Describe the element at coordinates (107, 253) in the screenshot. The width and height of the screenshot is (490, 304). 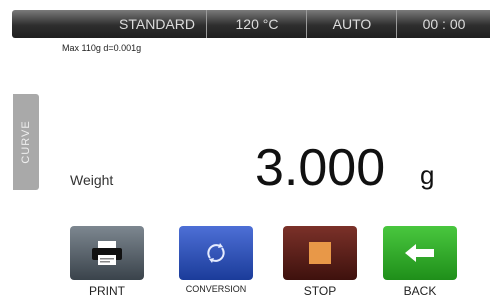
I see `printer-icon` at that location.